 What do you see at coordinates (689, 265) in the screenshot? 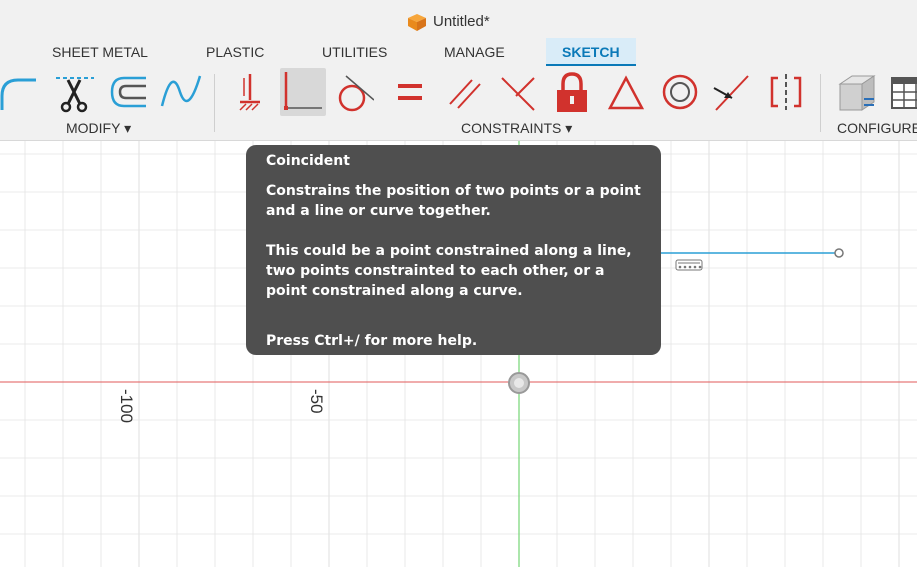
I see `horizontal-constraint-icon` at bounding box center [689, 265].